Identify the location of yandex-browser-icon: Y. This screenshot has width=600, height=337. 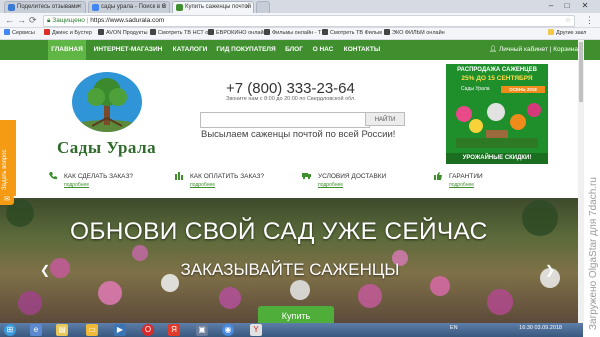
(256, 330).